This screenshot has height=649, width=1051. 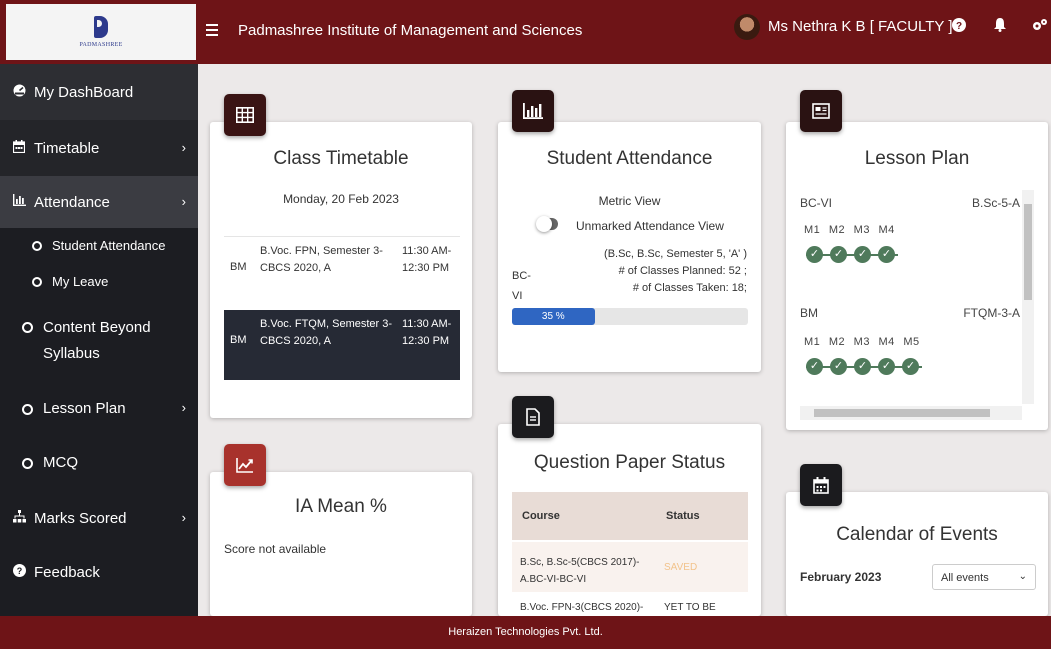 I want to click on sidebar-item-marks-scored: Marks Scored ›, so click(x=99, y=525).